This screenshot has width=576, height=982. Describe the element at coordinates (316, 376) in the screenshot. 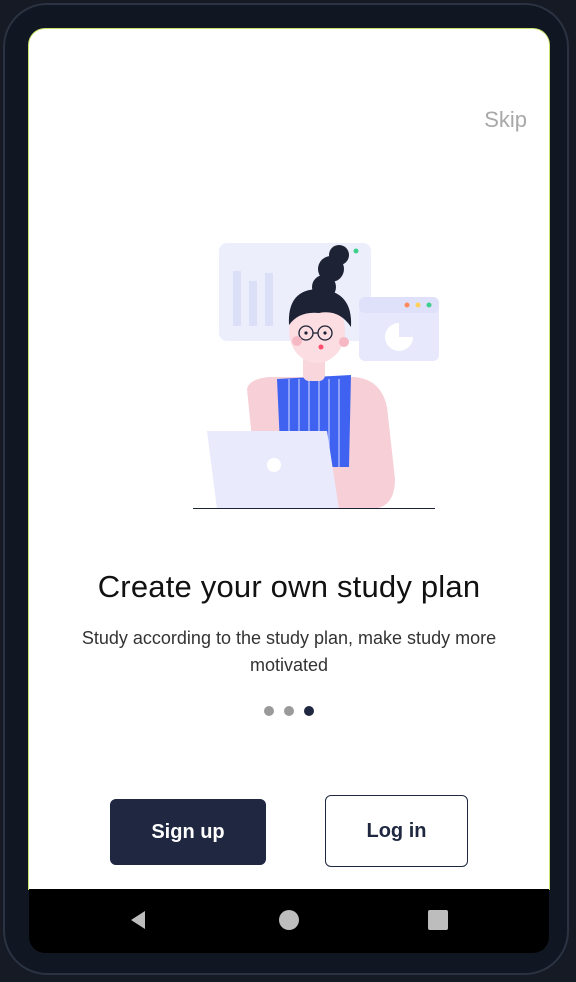

I see `study-illustration` at that location.